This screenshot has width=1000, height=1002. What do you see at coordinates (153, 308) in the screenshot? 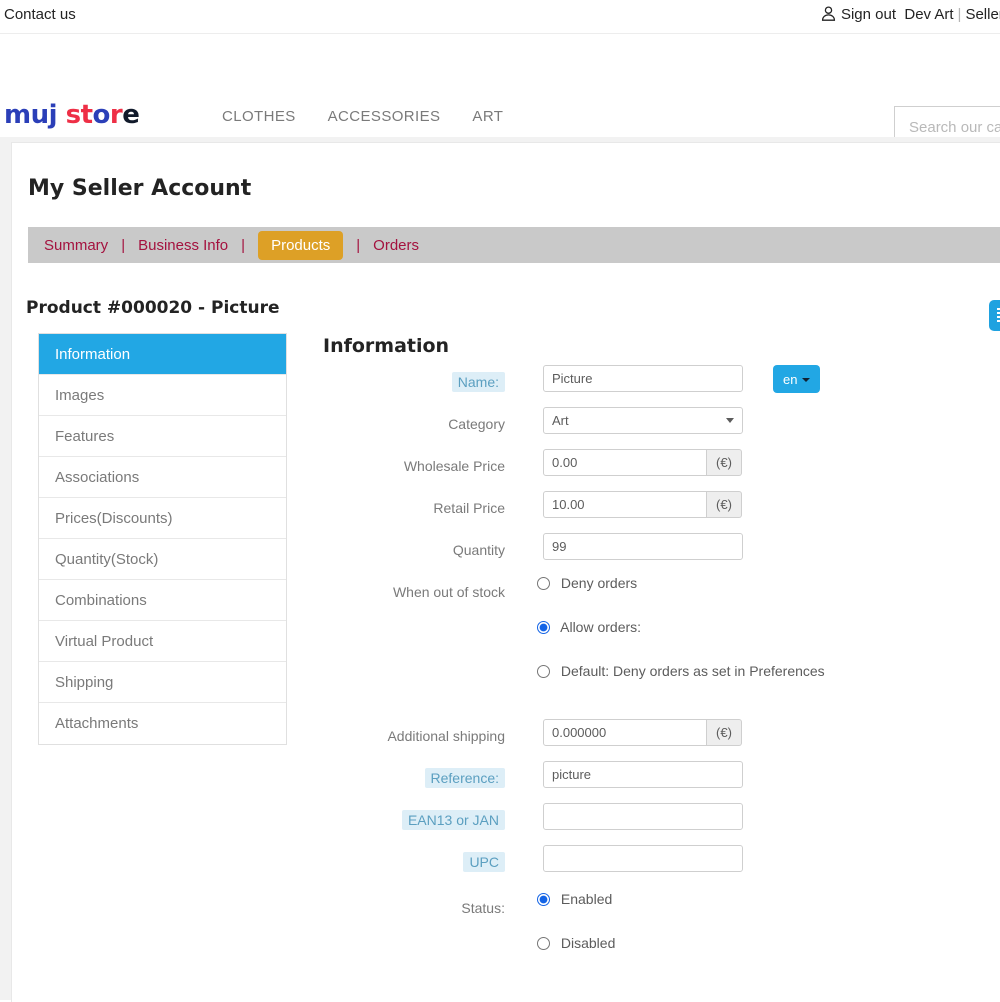
I see `product-heading: Product #000020 - Picture` at bounding box center [153, 308].